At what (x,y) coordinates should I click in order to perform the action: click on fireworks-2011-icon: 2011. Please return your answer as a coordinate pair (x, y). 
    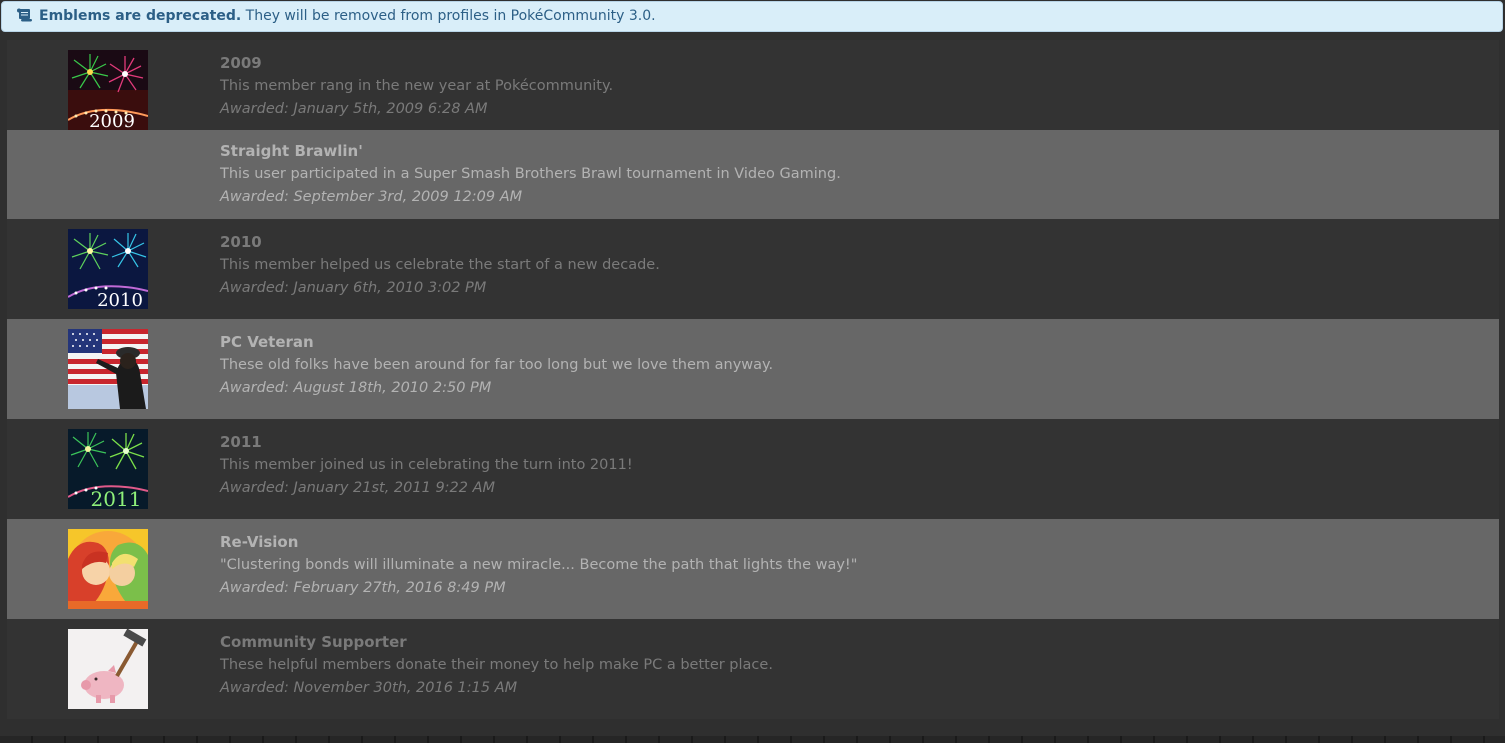
    Looking at the image, I should click on (108, 469).